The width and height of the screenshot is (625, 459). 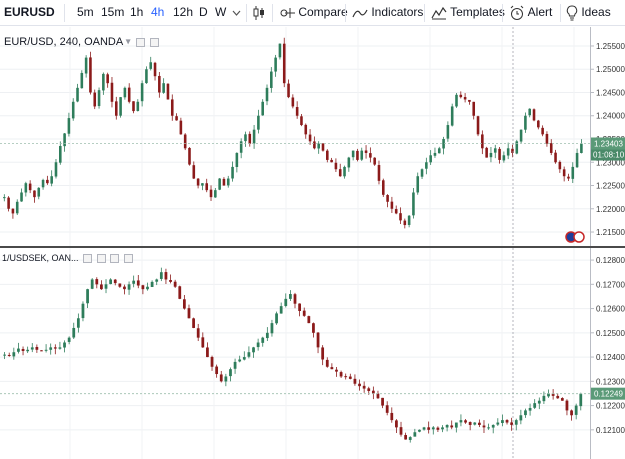 I want to click on ideas-button: Ideas, so click(x=588, y=12).